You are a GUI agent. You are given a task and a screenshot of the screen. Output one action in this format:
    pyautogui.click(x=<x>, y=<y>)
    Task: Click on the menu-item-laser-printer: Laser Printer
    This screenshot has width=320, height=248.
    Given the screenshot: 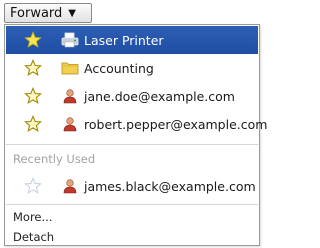 What is the action you would take?
    pyautogui.click(x=132, y=40)
    